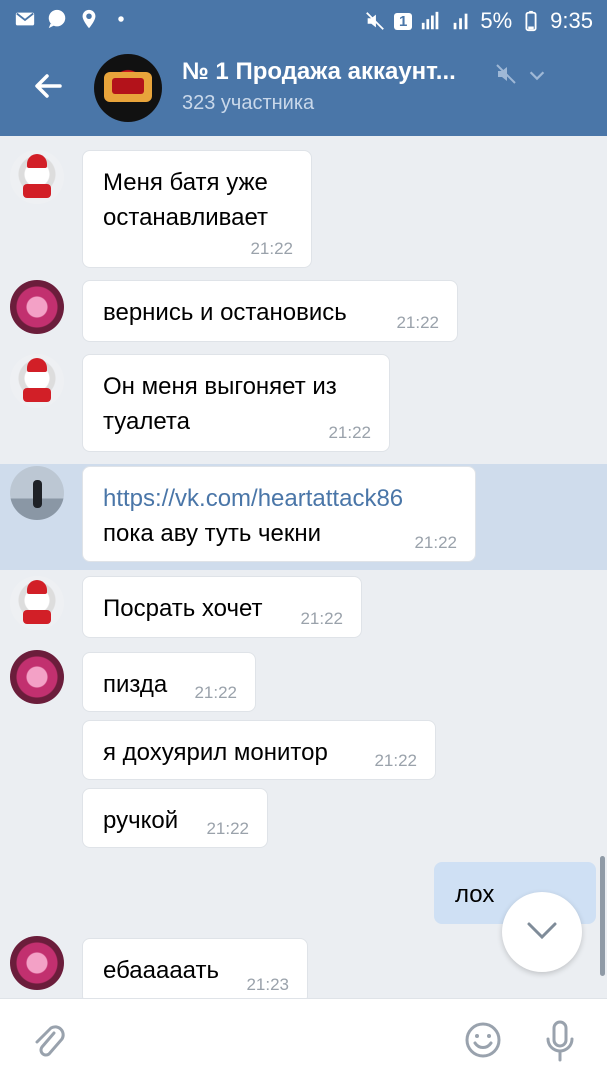 Image resolution: width=607 pixels, height=1080 pixels. What do you see at coordinates (57, 19) in the screenshot?
I see `chat-bubble-icon` at bounding box center [57, 19].